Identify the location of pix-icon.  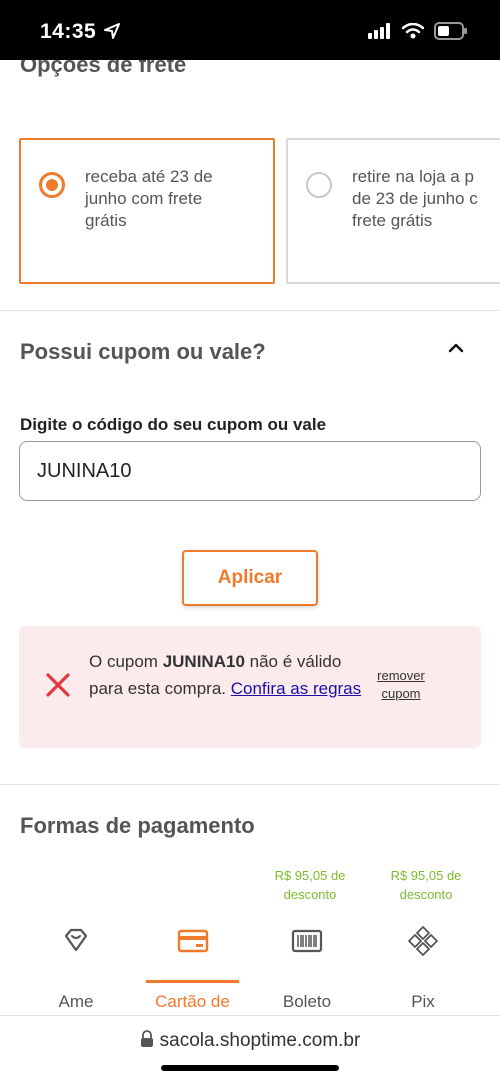
(423, 943).